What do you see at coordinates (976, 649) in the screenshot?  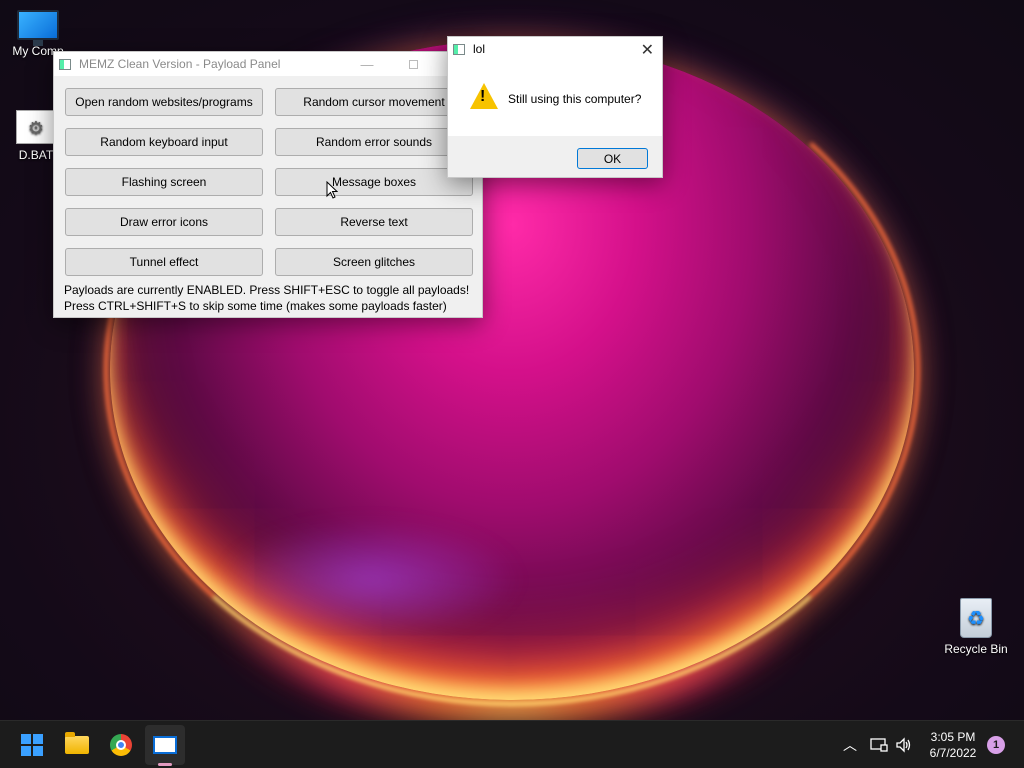 I see `desktop-icon-label: Recycle Bin` at bounding box center [976, 649].